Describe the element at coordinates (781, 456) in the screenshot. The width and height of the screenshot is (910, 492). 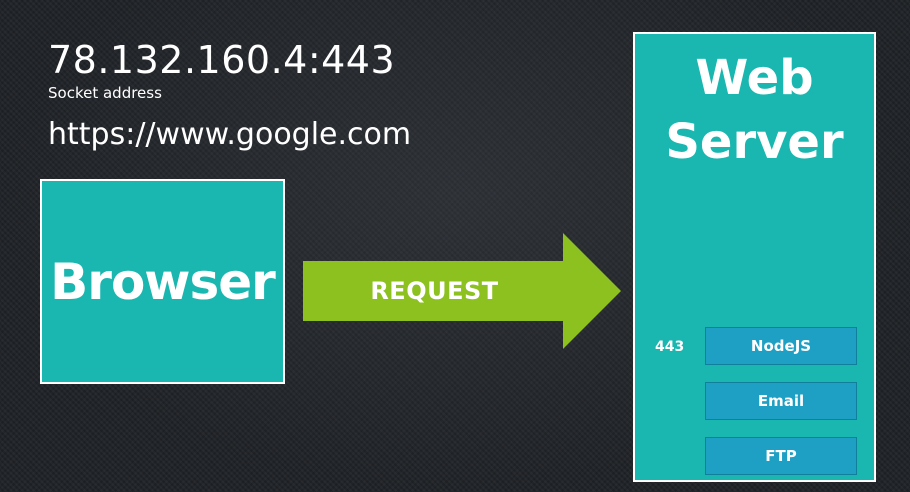
I see `service-ftp: FTP` at that location.